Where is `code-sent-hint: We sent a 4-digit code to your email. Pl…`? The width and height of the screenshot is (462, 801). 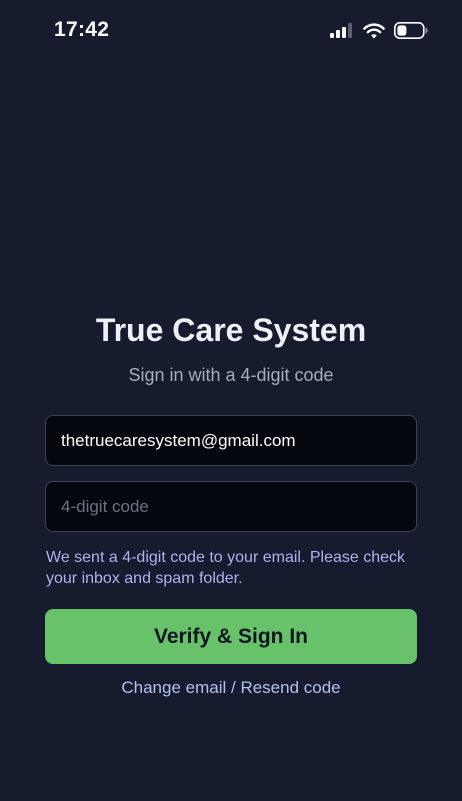
code-sent-hint: We sent a 4-digit code to your email. Pl… is located at coordinates (225, 568).